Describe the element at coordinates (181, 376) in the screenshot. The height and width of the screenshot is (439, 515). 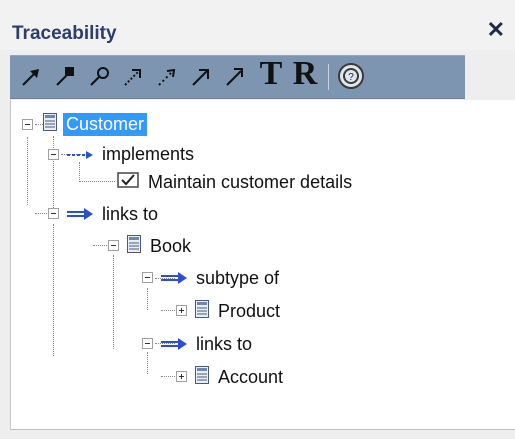
I see `expand-toggle-account` at that location.